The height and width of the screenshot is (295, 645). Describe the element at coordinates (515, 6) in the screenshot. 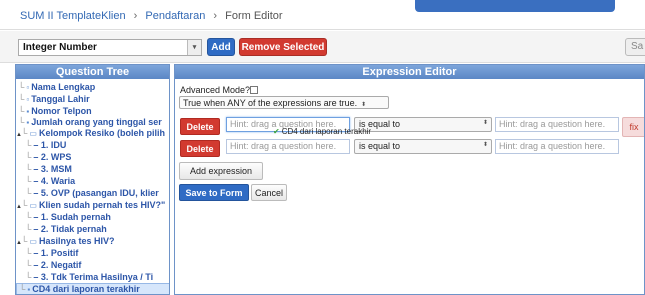

I see `top-banner` at that location.